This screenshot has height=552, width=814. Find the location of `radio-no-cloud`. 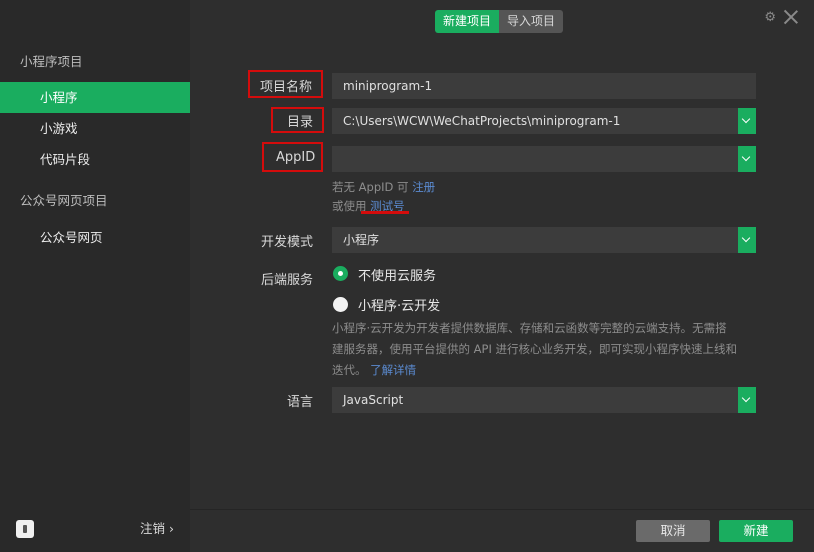

radio-no-cloud is located at coordinates (340, 273).